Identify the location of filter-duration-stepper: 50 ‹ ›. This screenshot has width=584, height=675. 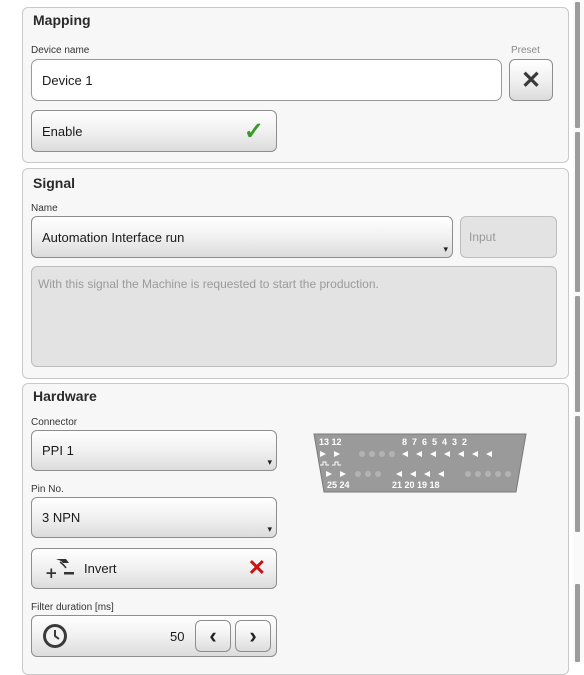
(154, 636).